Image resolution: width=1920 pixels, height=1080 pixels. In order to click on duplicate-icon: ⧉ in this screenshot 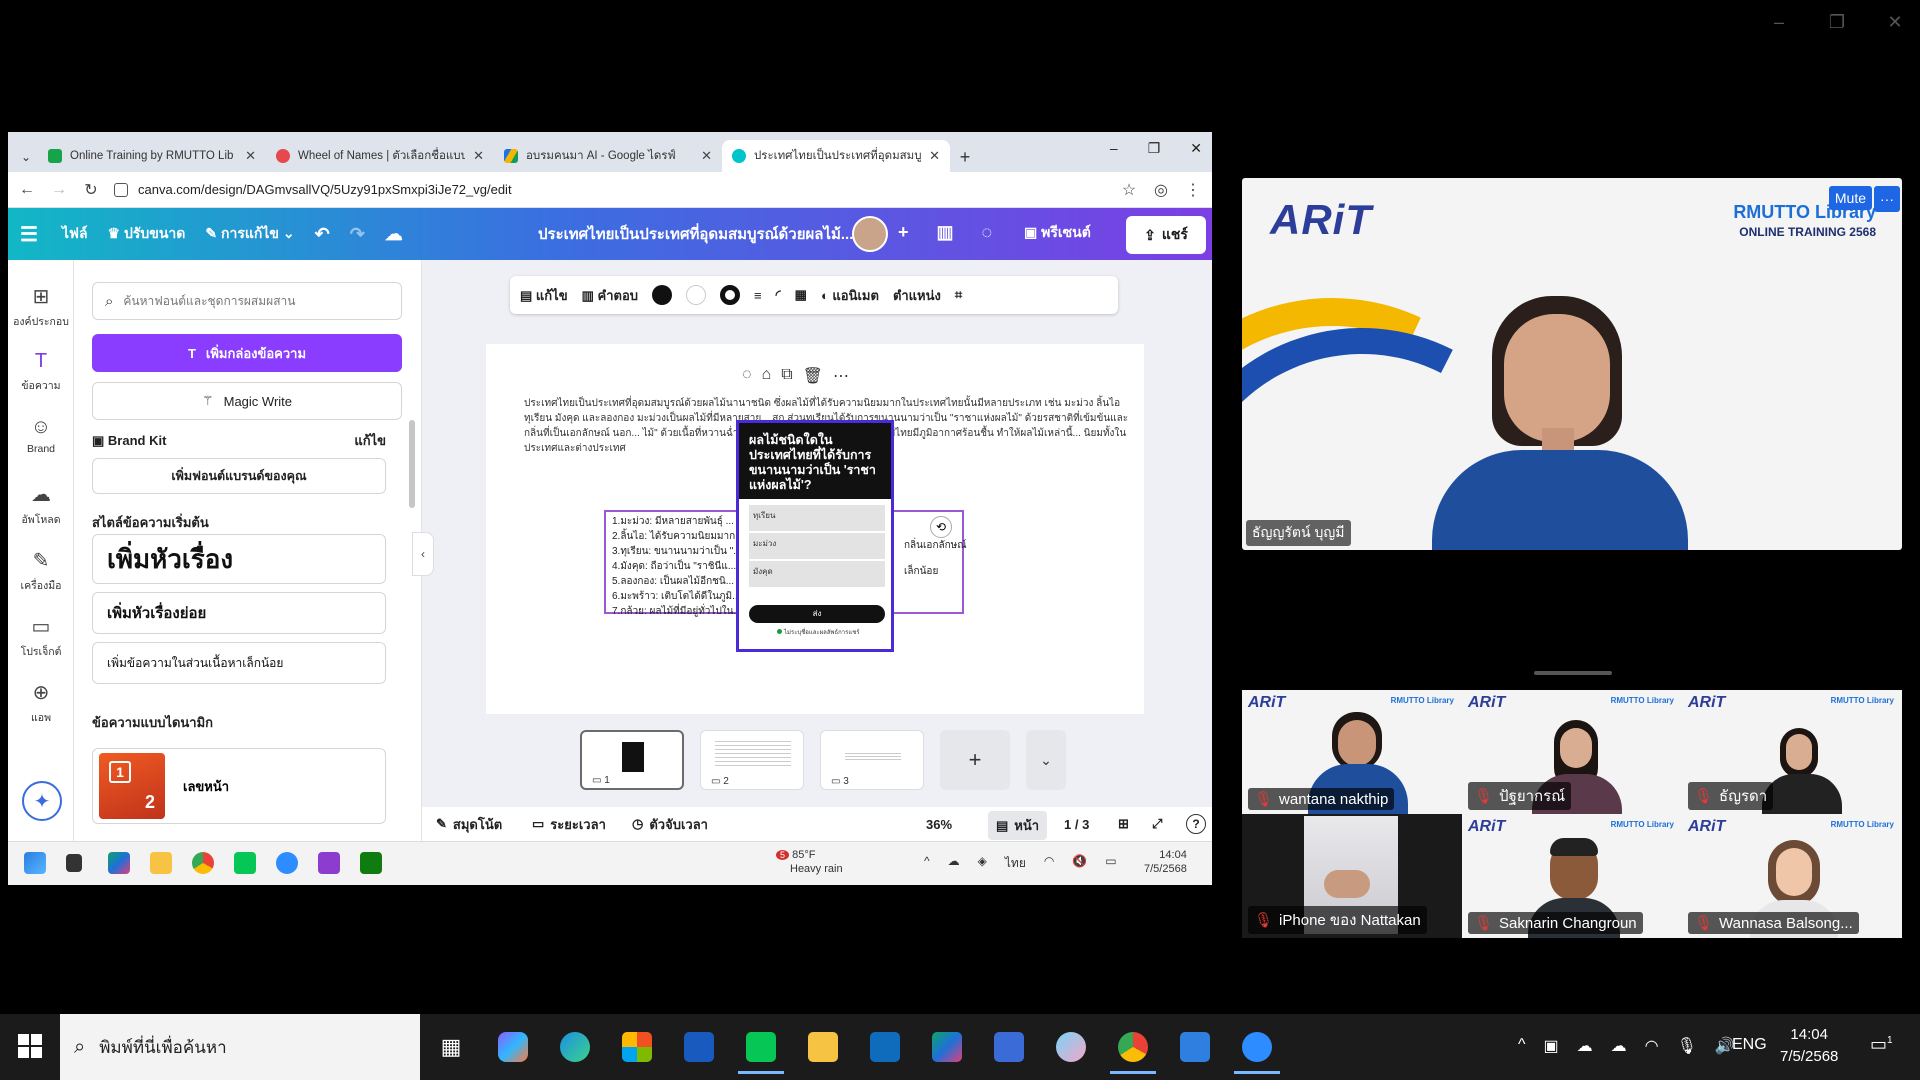, I will do `click(786, 376)`.